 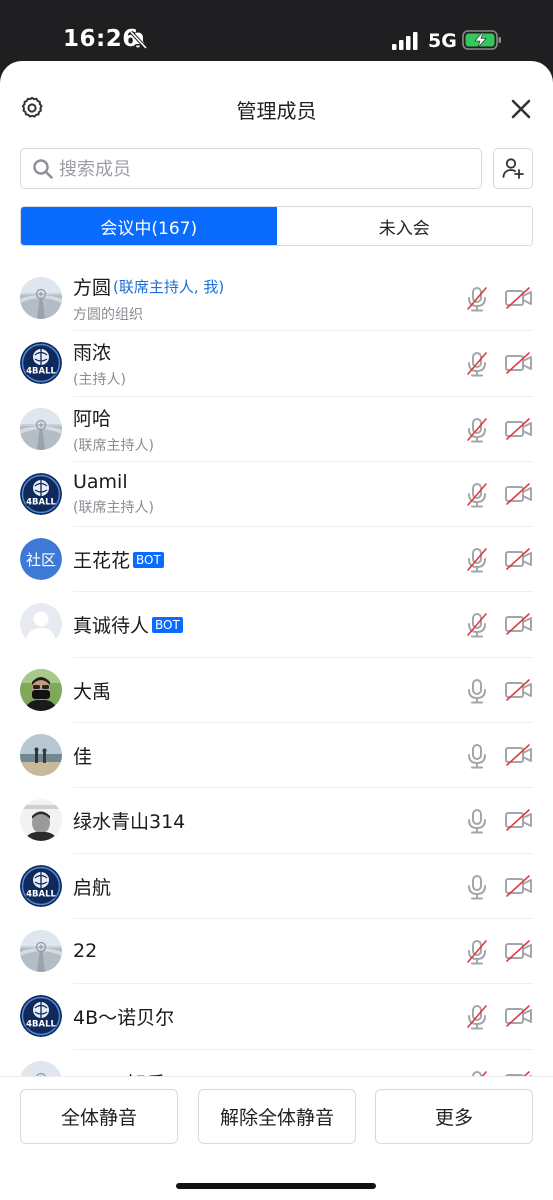 What do you see at coordinates (276, 364) in the screenshot?
I see `member-row: 4BALL 雨浓 (主持人)` at bounding box center [276, 364].